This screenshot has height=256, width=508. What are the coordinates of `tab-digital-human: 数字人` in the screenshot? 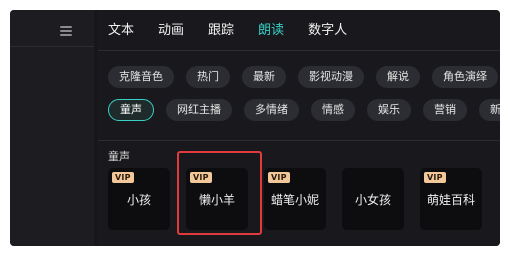 It's located at (327, 31).